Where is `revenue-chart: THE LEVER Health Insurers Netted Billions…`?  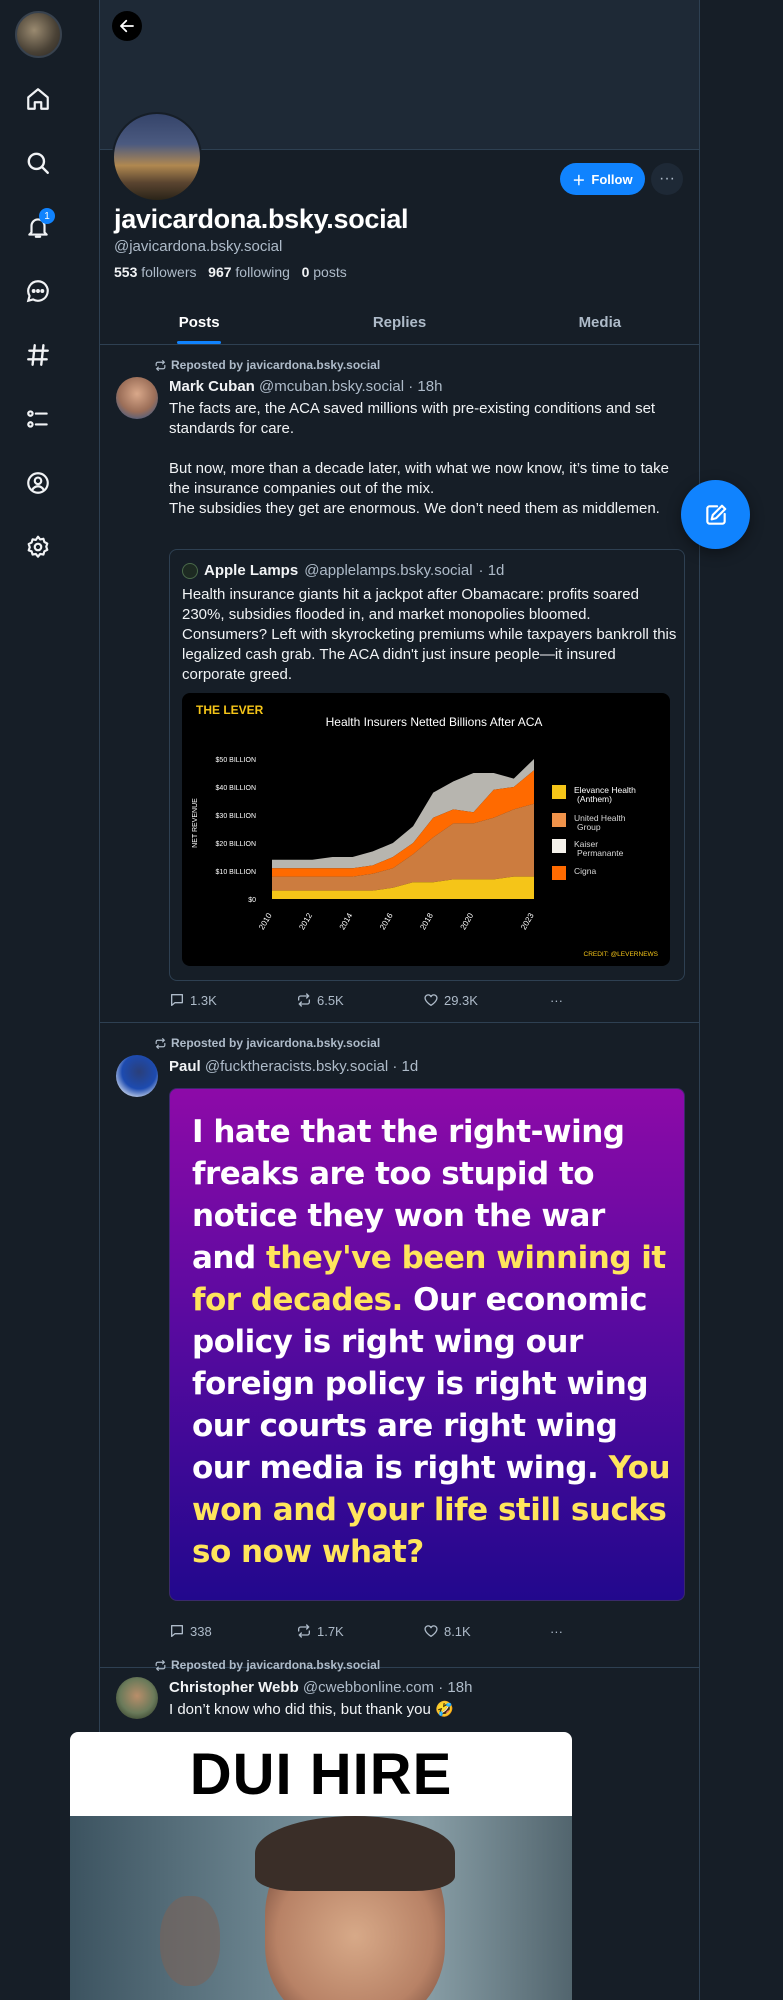
revenue-chart: THE LEVER Health Insurers Netted Billions… is located at coordinates (425, 830).